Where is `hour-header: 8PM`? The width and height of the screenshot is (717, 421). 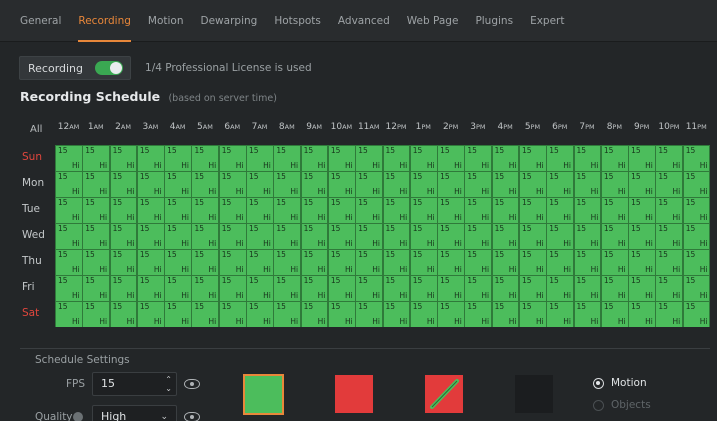
hour-header: 8PM is located at coordinates (614, 127).